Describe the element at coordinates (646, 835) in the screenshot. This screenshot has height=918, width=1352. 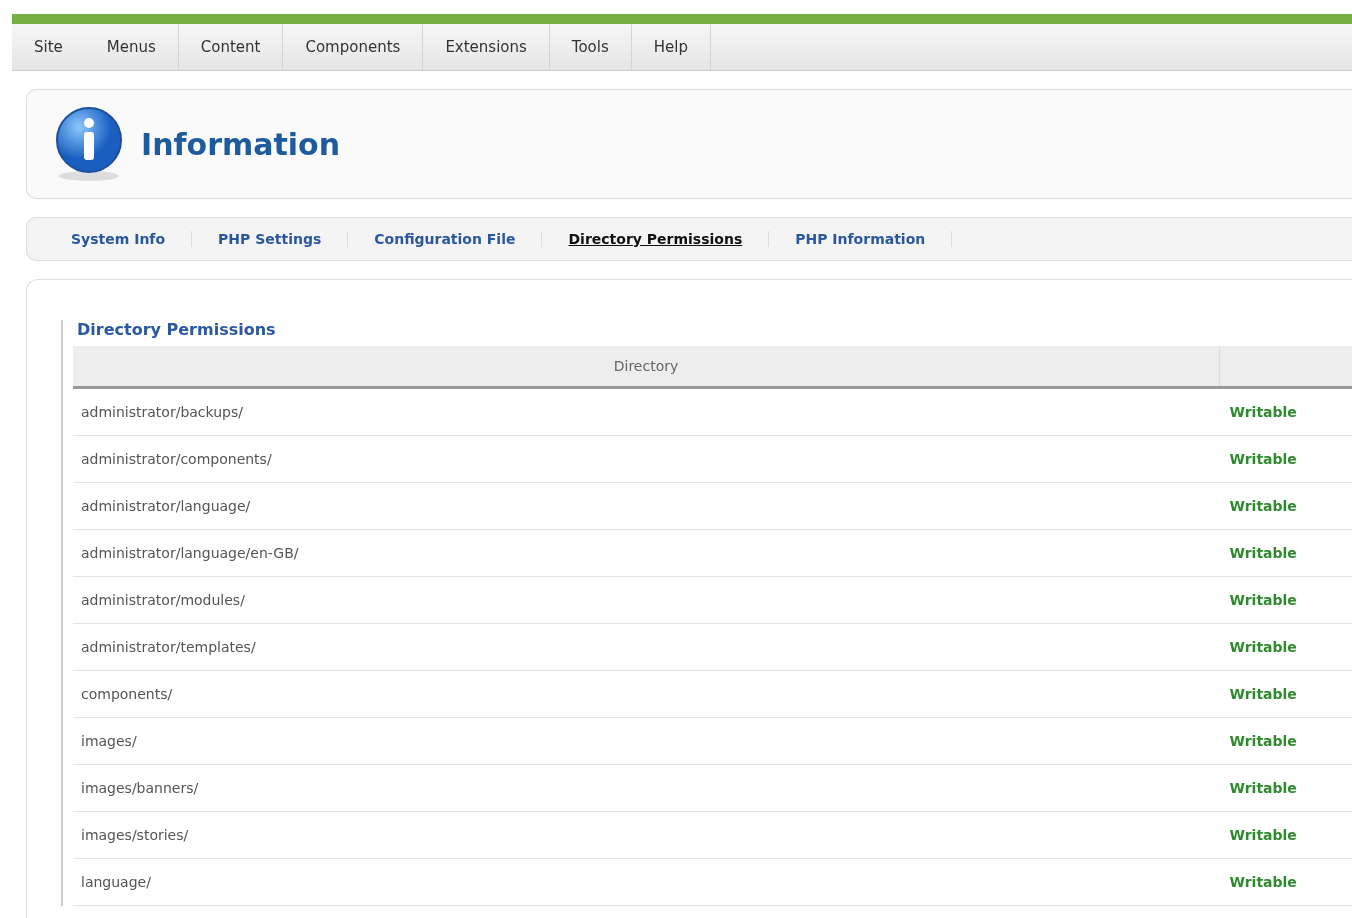
I see `directory-cell: images/stories/` at that location.